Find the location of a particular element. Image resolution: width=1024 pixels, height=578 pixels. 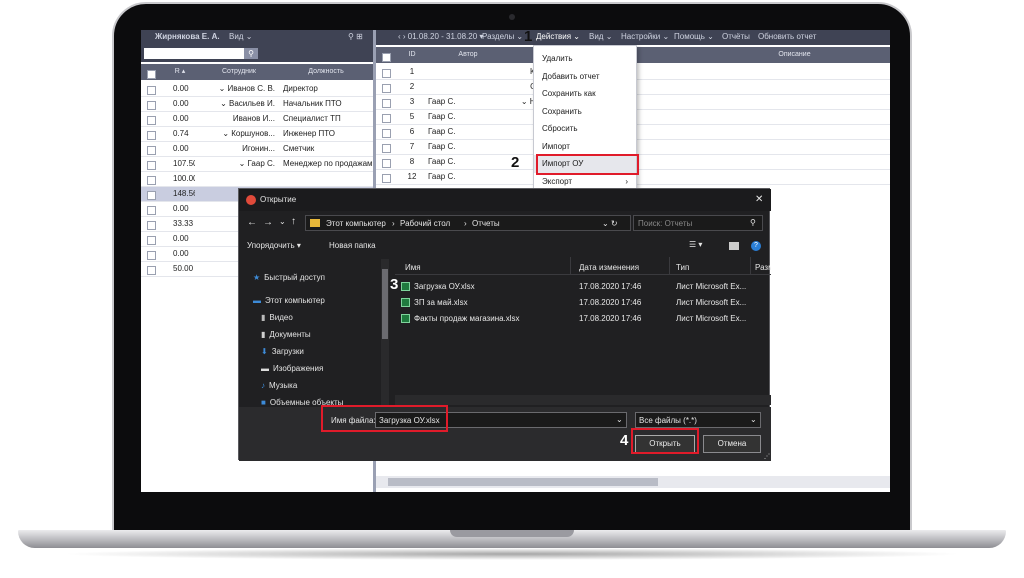

up-icon: ↑ is located at coordinates (293, 221).